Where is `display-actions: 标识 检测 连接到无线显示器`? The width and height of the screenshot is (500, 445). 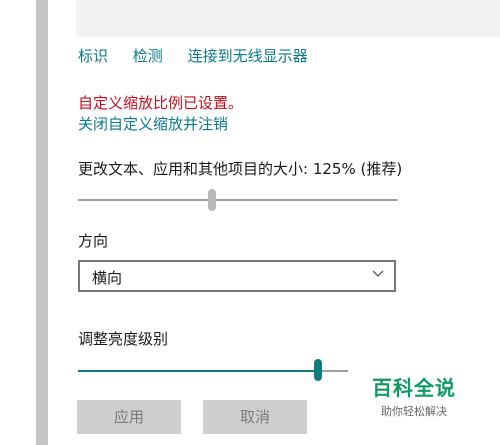 display-actions: 标识 检测 连接到无线显示器 is located at coordinates (203, 55).